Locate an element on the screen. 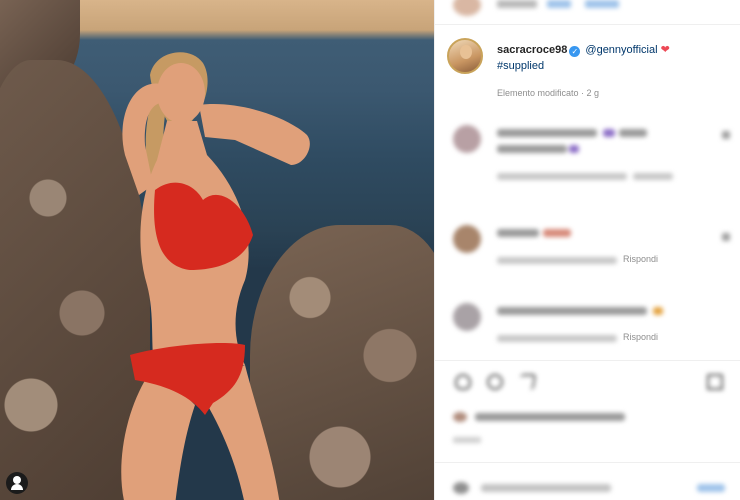 Image resolution: width=740 pixels, height=500 pixels. like-icon is located at coordinates (463, 382).